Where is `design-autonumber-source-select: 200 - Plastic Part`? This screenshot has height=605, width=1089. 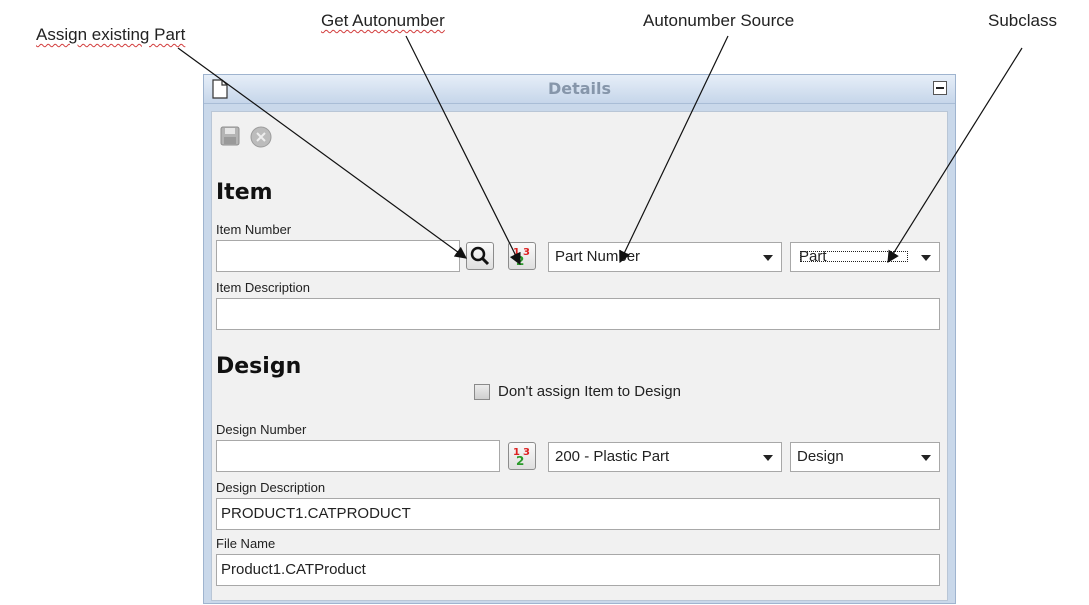
design-autonumber-source-select: 200 - Plastic Part is located at coordinates (665, 457).